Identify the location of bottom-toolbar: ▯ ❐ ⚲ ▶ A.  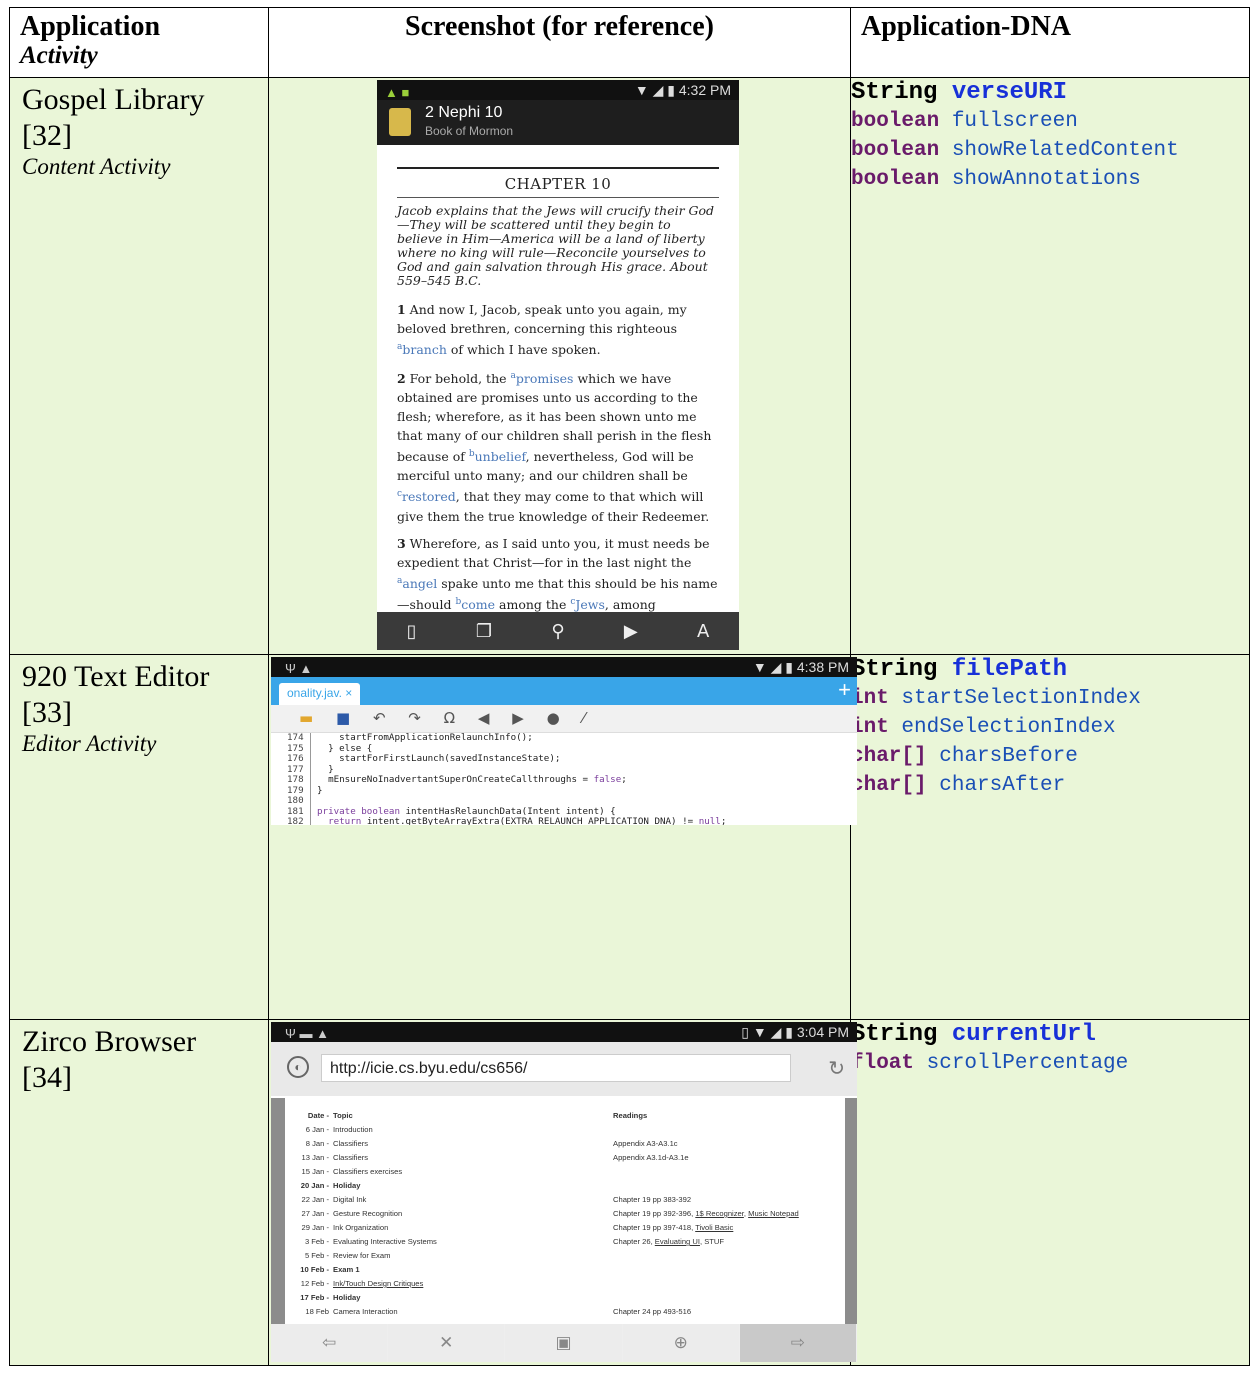
(558, 631).